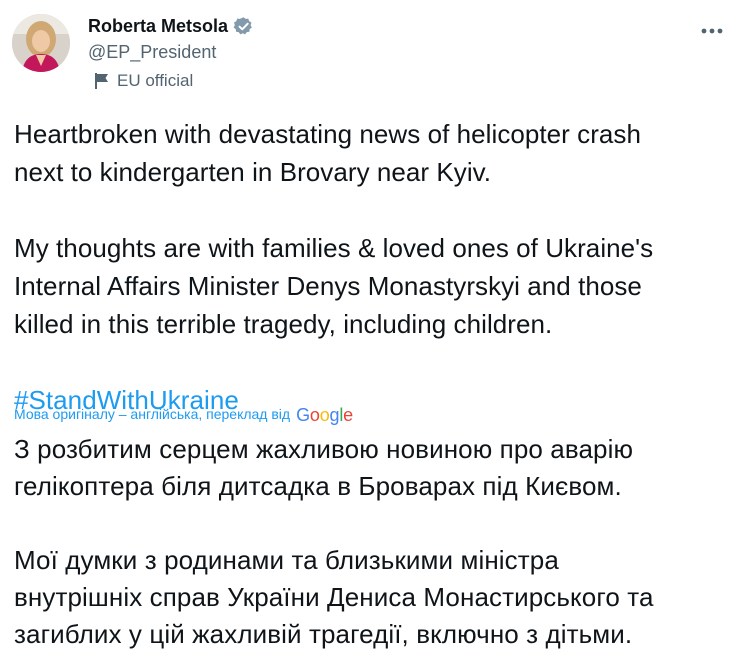 The image size is (737, 669). I want to click on google-logo: Google, so click(324, 415).